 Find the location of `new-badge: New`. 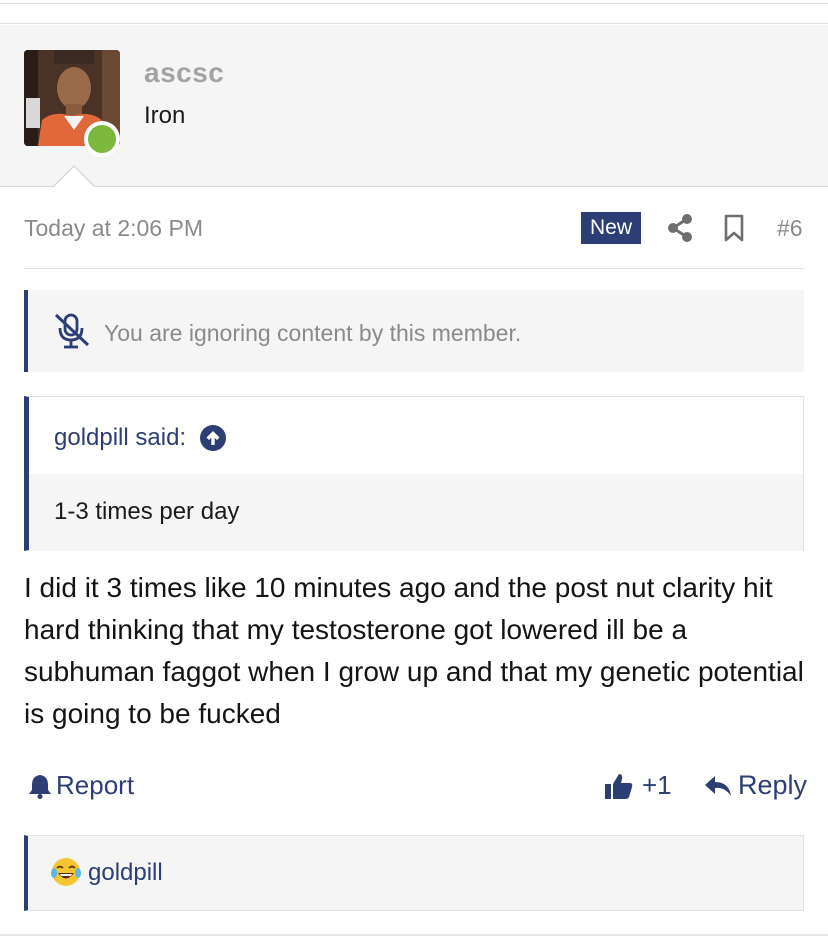

new-badge: New is located at coordinates (611, 228).